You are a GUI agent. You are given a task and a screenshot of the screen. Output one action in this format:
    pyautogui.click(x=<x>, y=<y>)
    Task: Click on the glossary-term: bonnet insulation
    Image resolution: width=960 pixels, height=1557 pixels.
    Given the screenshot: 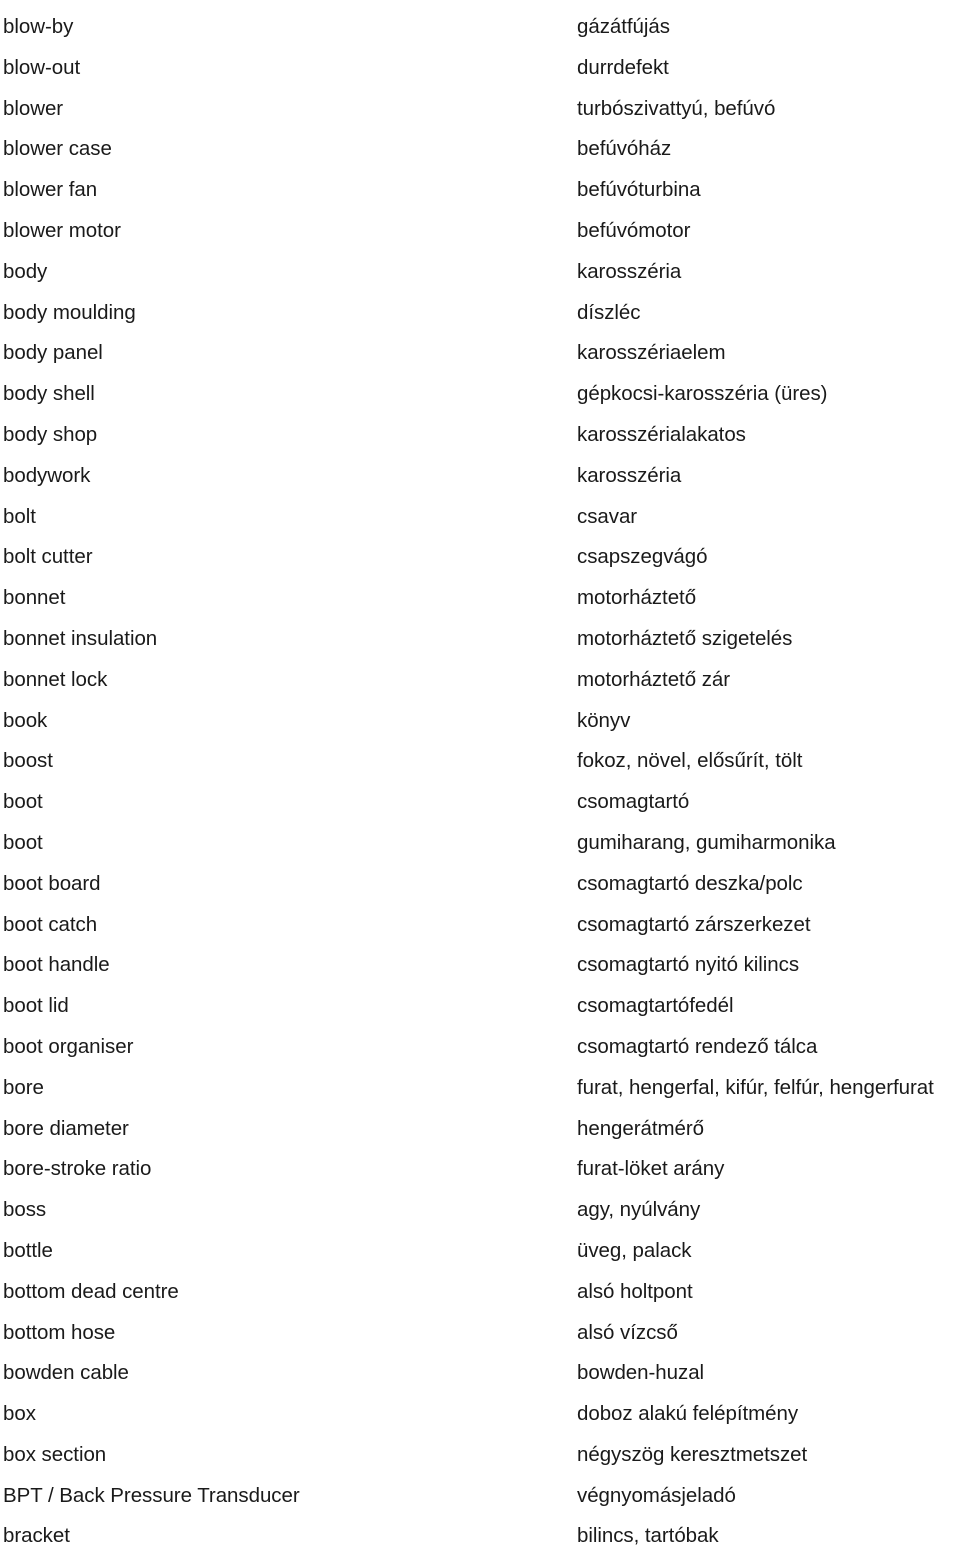 What is the action you would take?
    pyautogui.click(x=80, y=638)
    